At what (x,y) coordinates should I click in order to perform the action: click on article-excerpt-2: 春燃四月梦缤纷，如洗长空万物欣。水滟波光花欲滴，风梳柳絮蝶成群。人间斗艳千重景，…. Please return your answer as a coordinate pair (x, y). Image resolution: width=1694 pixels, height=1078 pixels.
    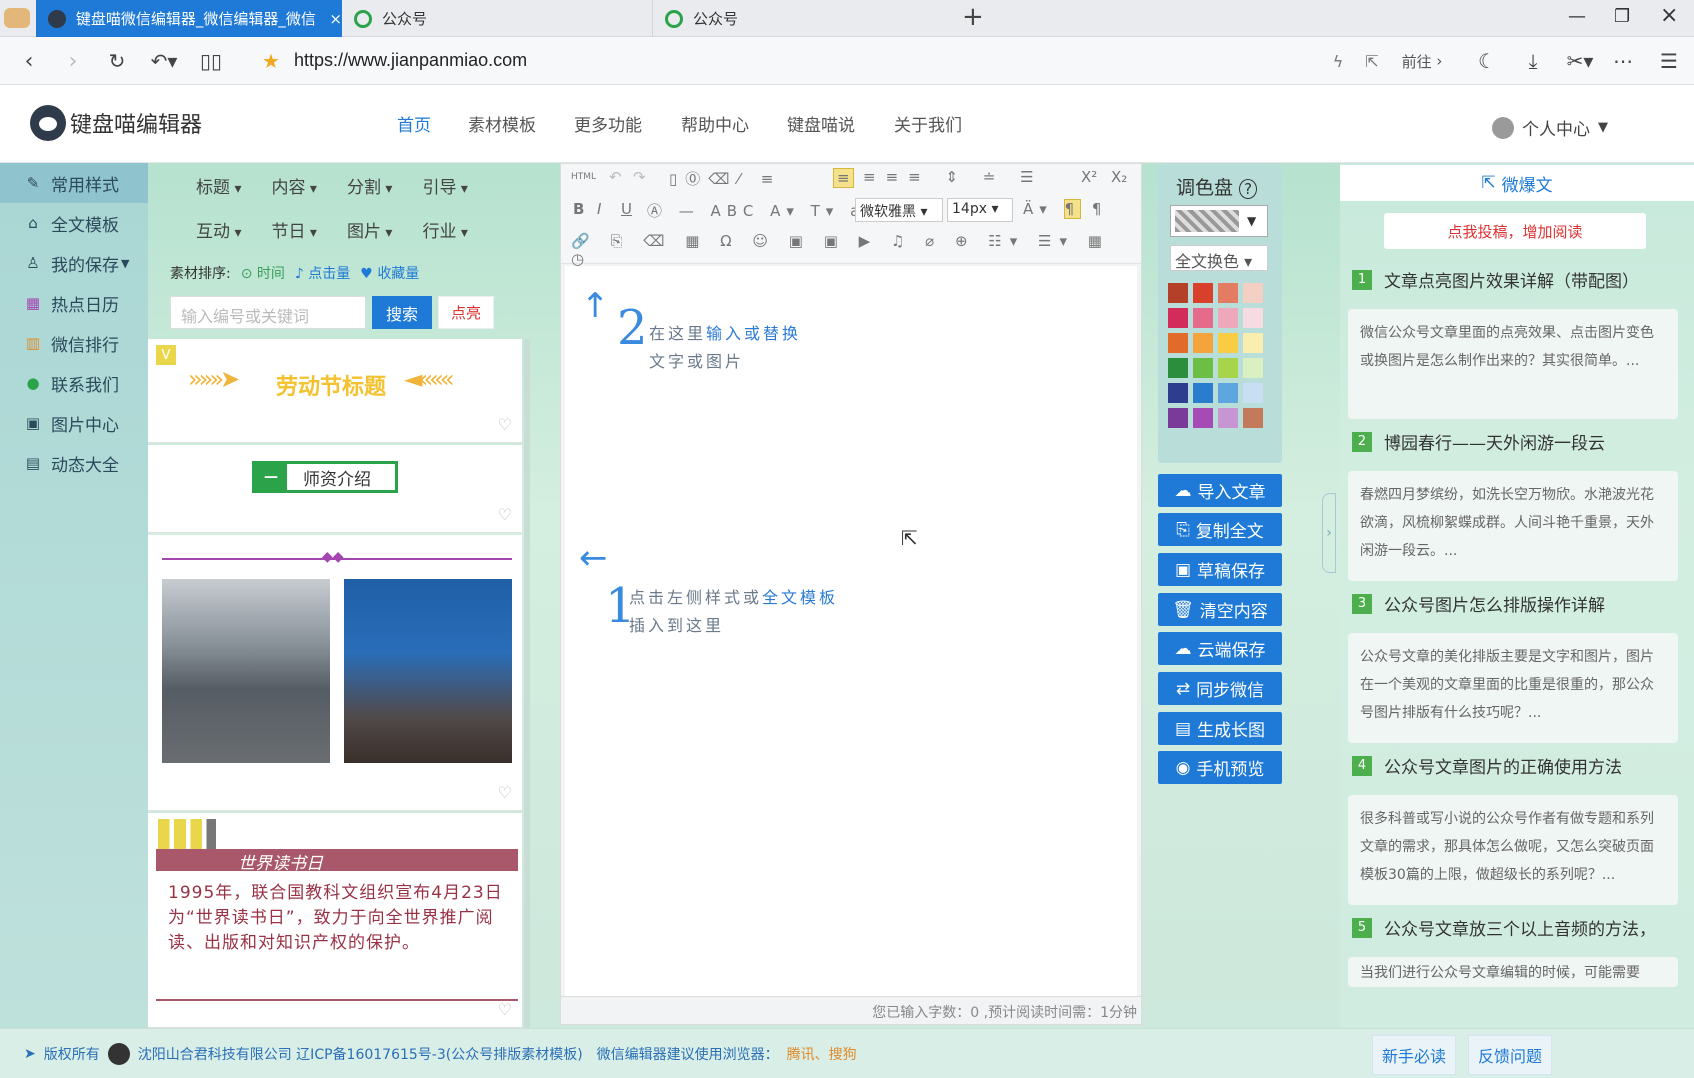
    Looking at the image, I should click on (1513, 526).